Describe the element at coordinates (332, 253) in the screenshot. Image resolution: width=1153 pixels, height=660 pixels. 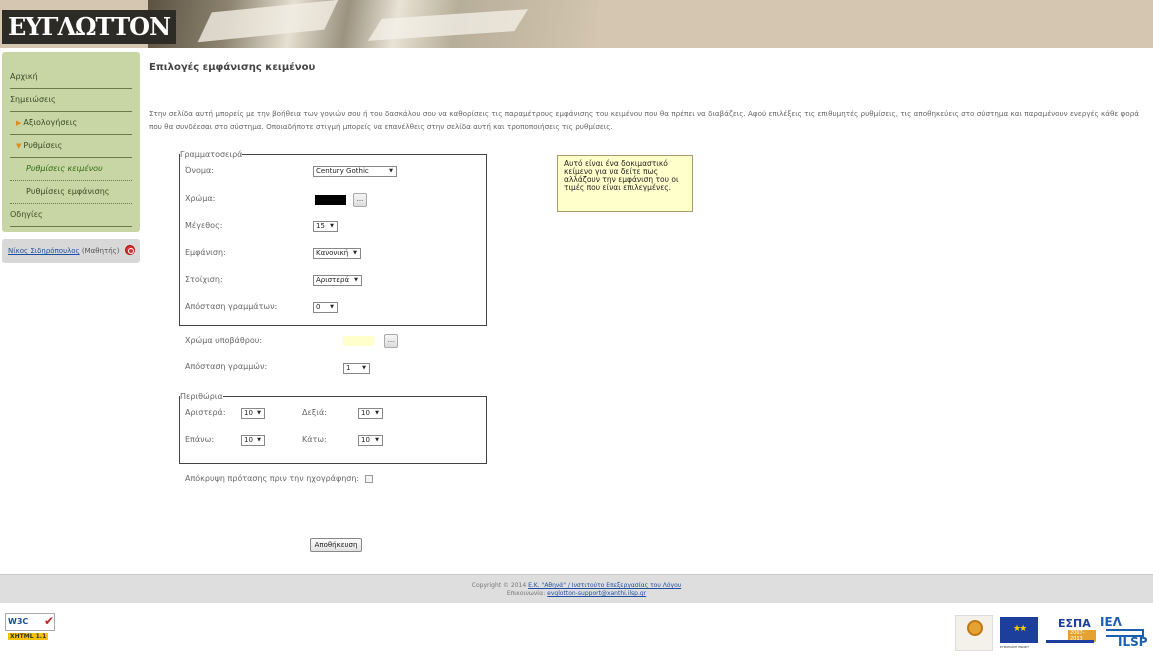
I see `font-style-value: Κανονική` at that location.